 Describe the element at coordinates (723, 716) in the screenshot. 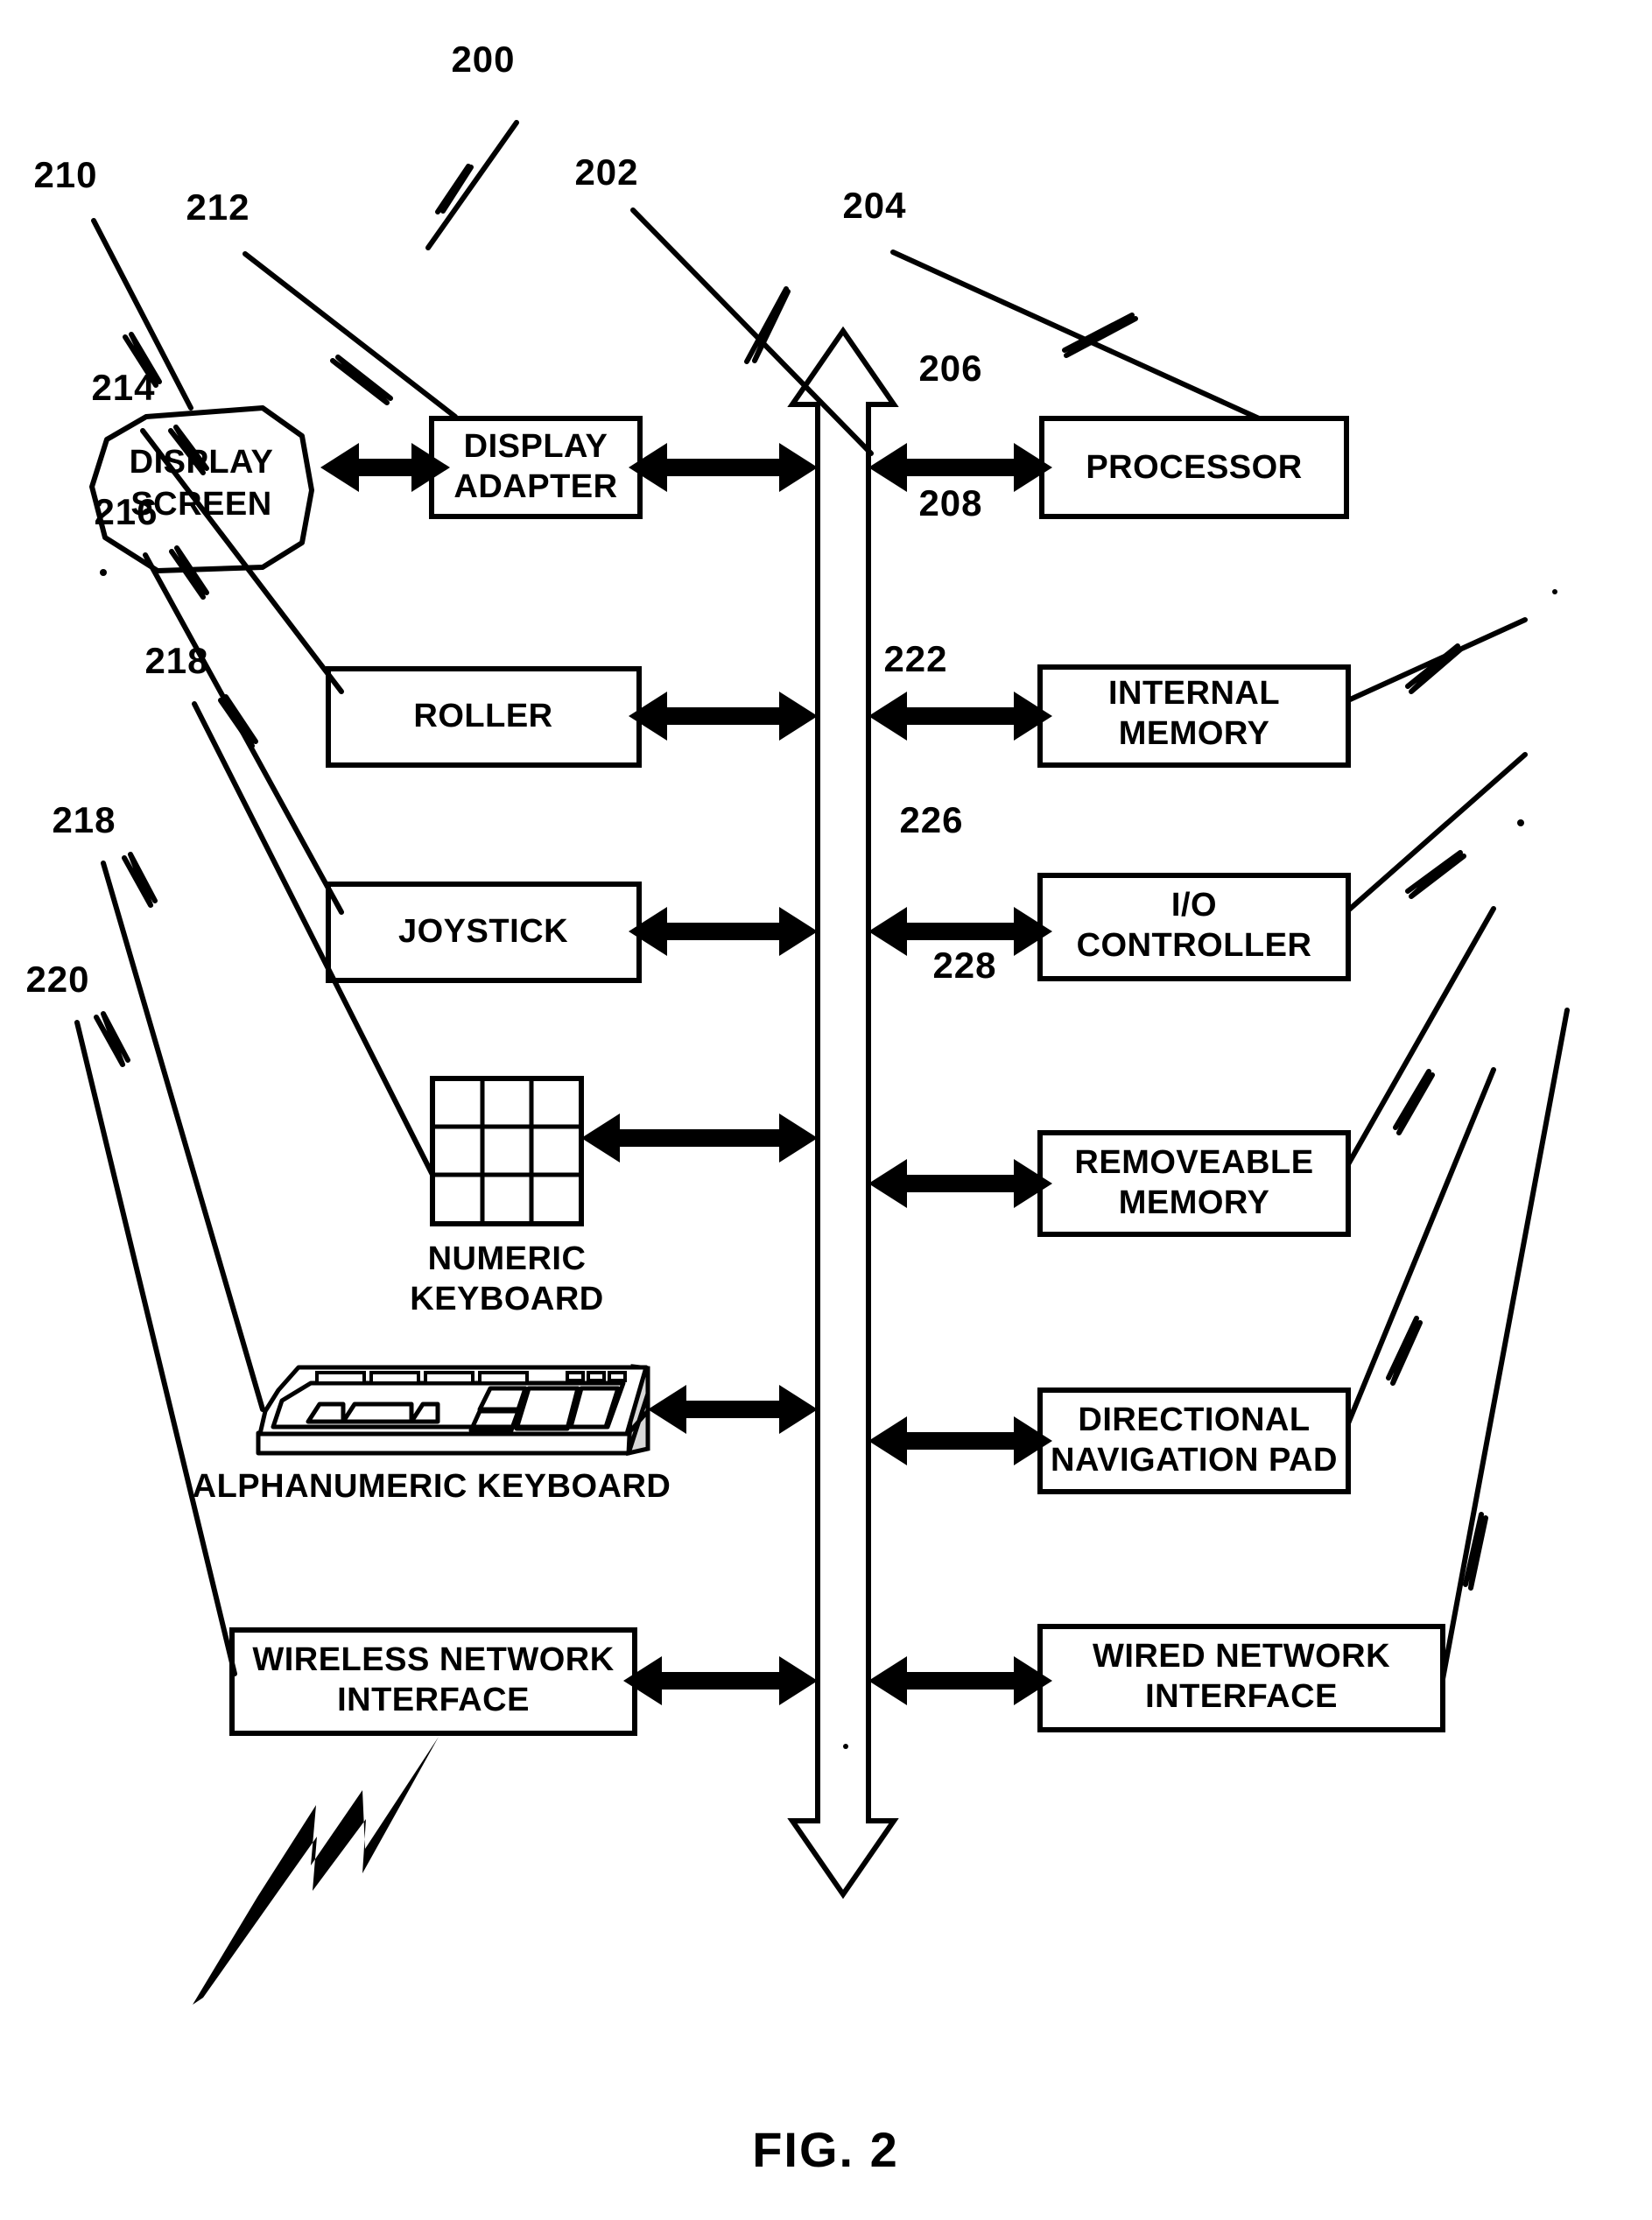

I see `connector-roller-bus` at that location.